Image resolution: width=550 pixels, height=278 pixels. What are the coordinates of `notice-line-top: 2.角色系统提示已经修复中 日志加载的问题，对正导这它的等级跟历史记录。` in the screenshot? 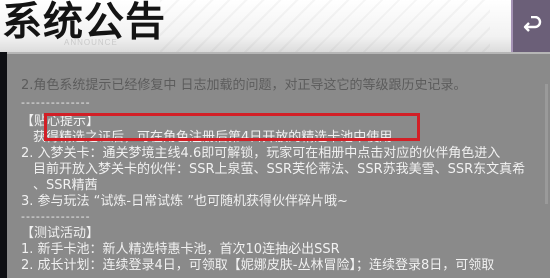 It's located at (244, 85).